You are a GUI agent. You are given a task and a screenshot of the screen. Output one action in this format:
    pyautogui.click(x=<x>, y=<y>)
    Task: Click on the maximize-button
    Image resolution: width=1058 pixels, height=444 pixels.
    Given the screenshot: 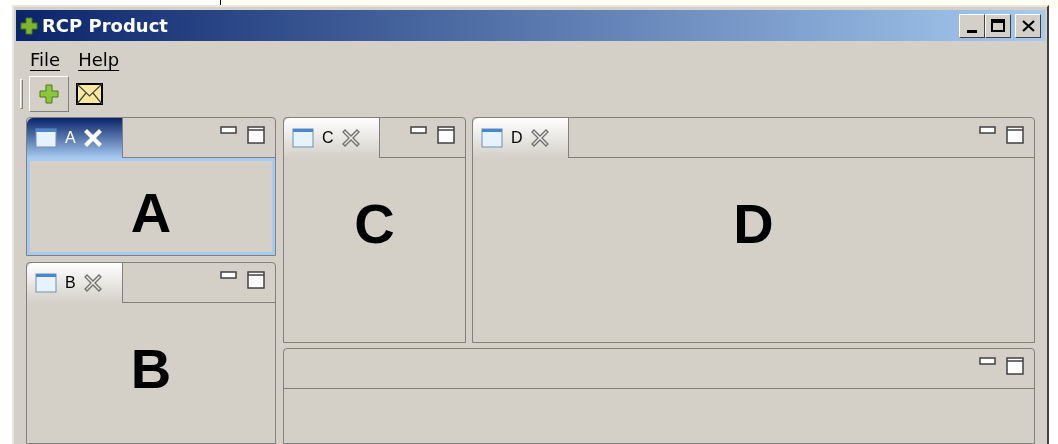 What is the action you would take?
    pyautogui.click(x=998, y=25)
    